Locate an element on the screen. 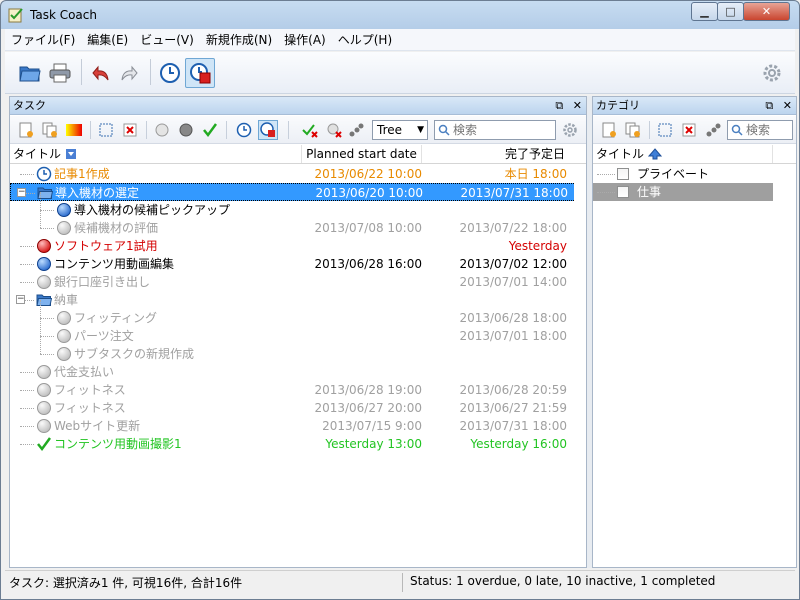 The height and width of the screenshot is (600, 800). vertical-scrollbar is located at coordinates (580, 366).